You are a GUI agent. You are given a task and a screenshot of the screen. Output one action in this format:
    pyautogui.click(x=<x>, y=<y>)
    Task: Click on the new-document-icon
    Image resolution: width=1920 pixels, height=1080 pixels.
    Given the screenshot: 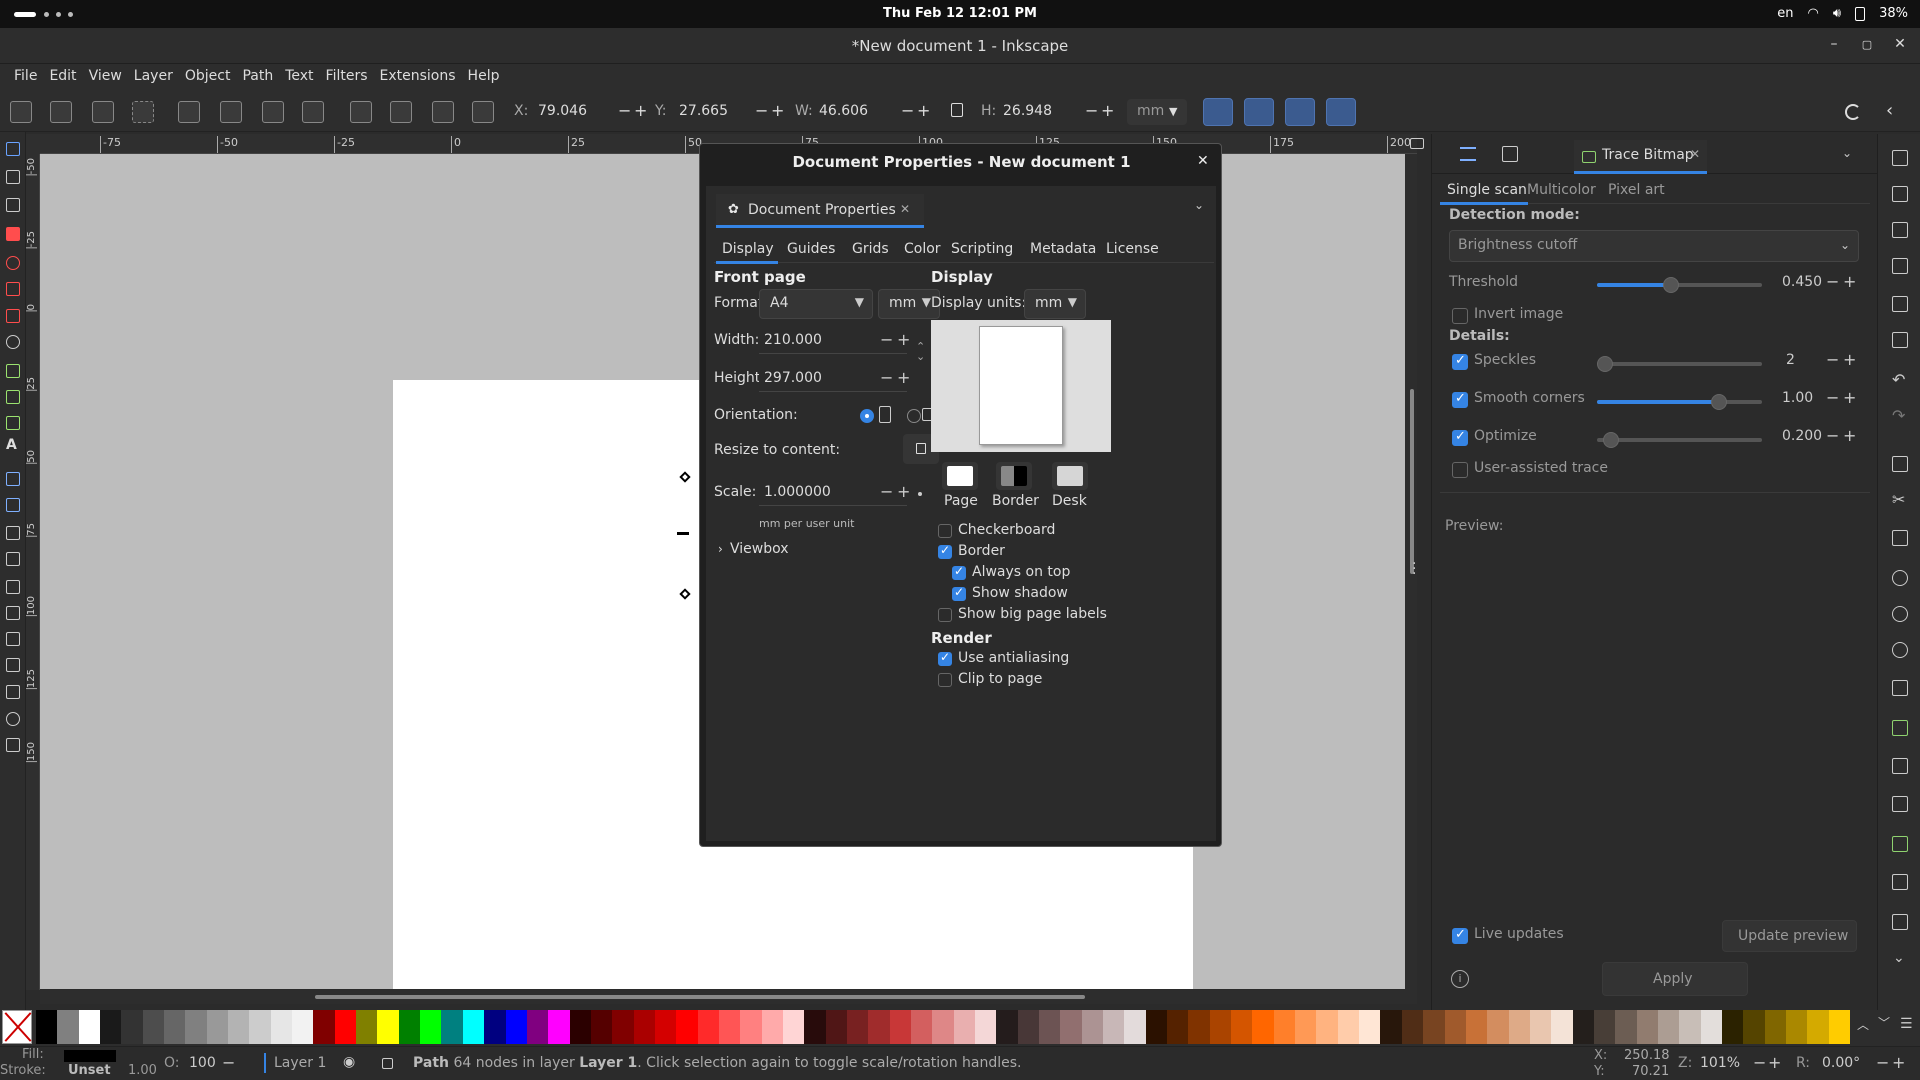 What is the action you would take?
    pyautogui.click(x=1900, y=158)
    